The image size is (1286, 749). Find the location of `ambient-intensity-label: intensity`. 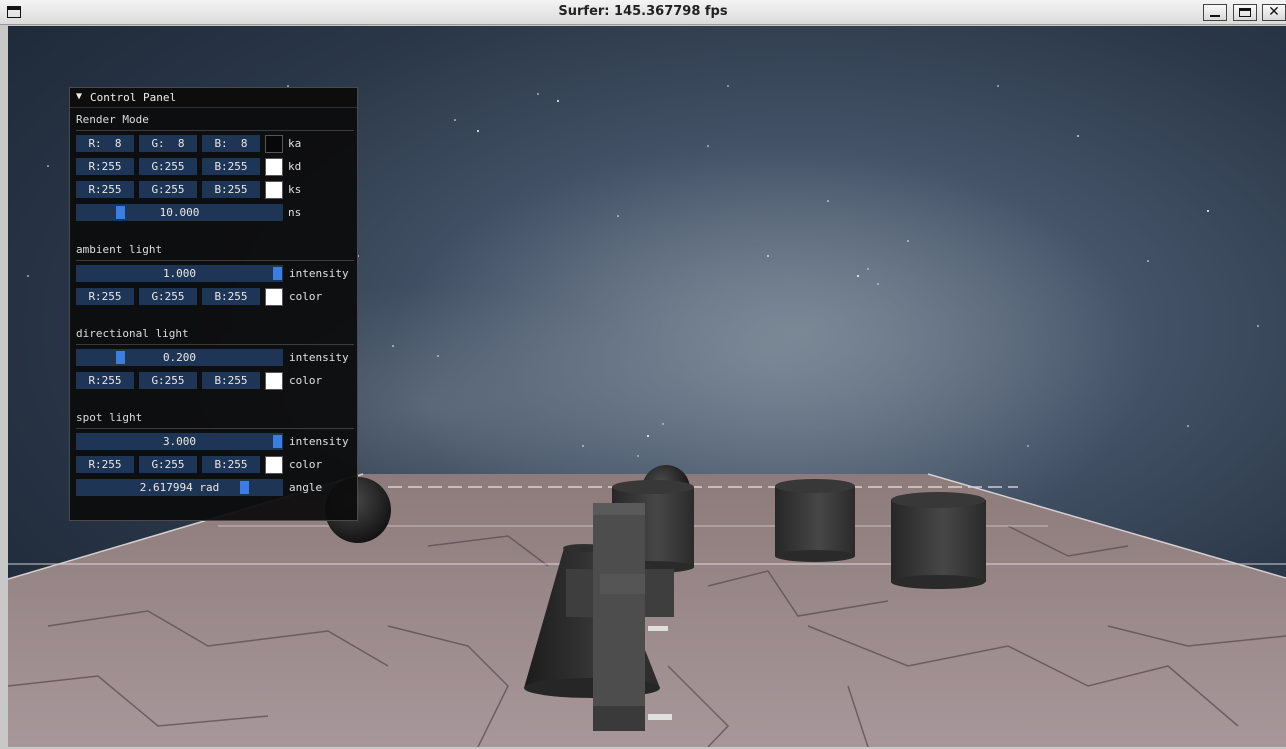

ambient-intensity-label: intensity is located at coordinates (319, 273).